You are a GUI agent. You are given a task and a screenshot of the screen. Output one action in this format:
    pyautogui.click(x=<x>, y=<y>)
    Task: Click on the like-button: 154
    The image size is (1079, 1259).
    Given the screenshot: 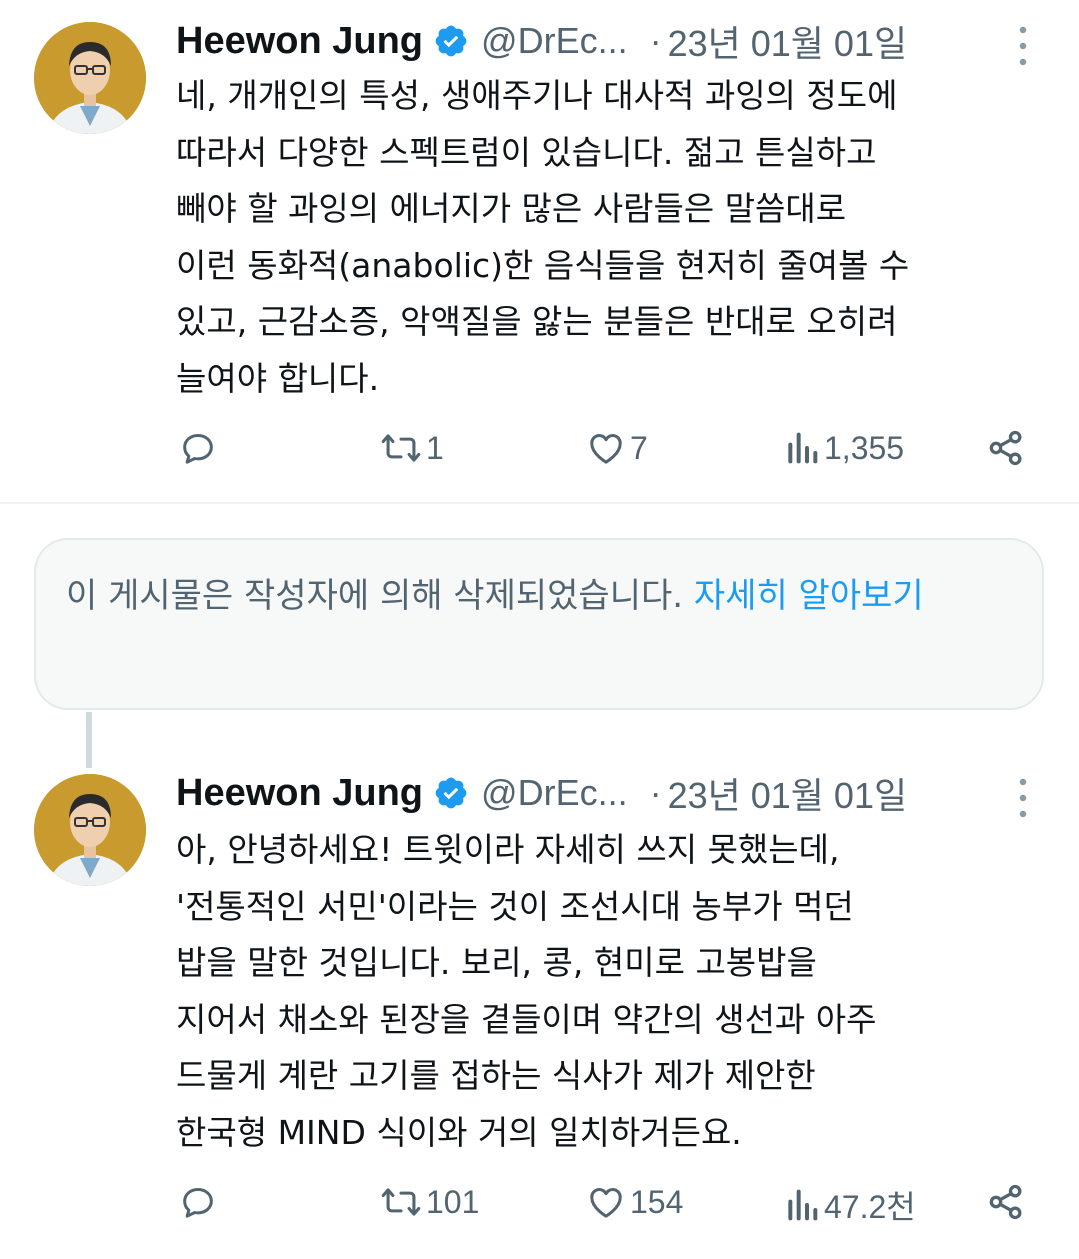 What is the action you would take?
    pyautogui.click(x=634, y=1202)
    